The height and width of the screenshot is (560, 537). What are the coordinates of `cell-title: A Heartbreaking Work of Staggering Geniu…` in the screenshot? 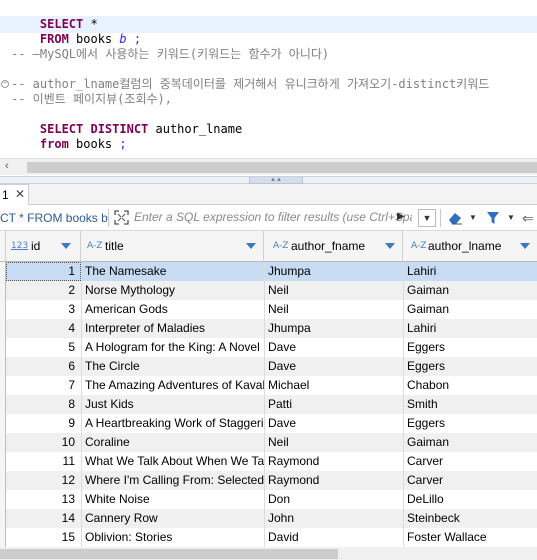 It's located at (172, 423).